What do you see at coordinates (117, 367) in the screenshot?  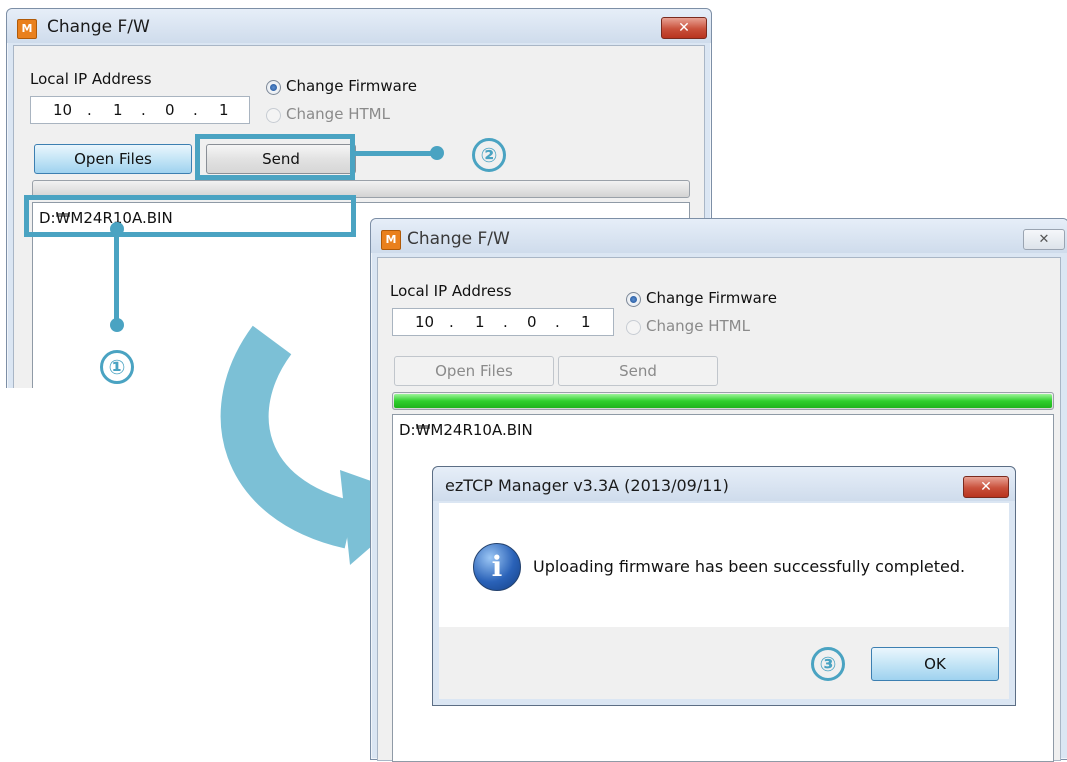 I see `step-1-badge: ①` at bounding box center [117, 367].